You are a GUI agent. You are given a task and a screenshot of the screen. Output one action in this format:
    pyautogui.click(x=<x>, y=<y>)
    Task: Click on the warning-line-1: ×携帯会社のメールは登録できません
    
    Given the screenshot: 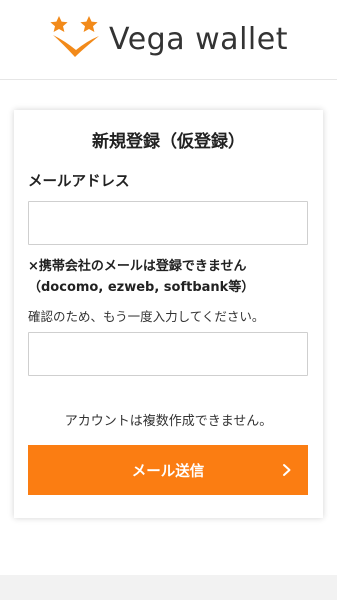 What is the action you would take?
    pyautogui.click(x=137, y=266)
    